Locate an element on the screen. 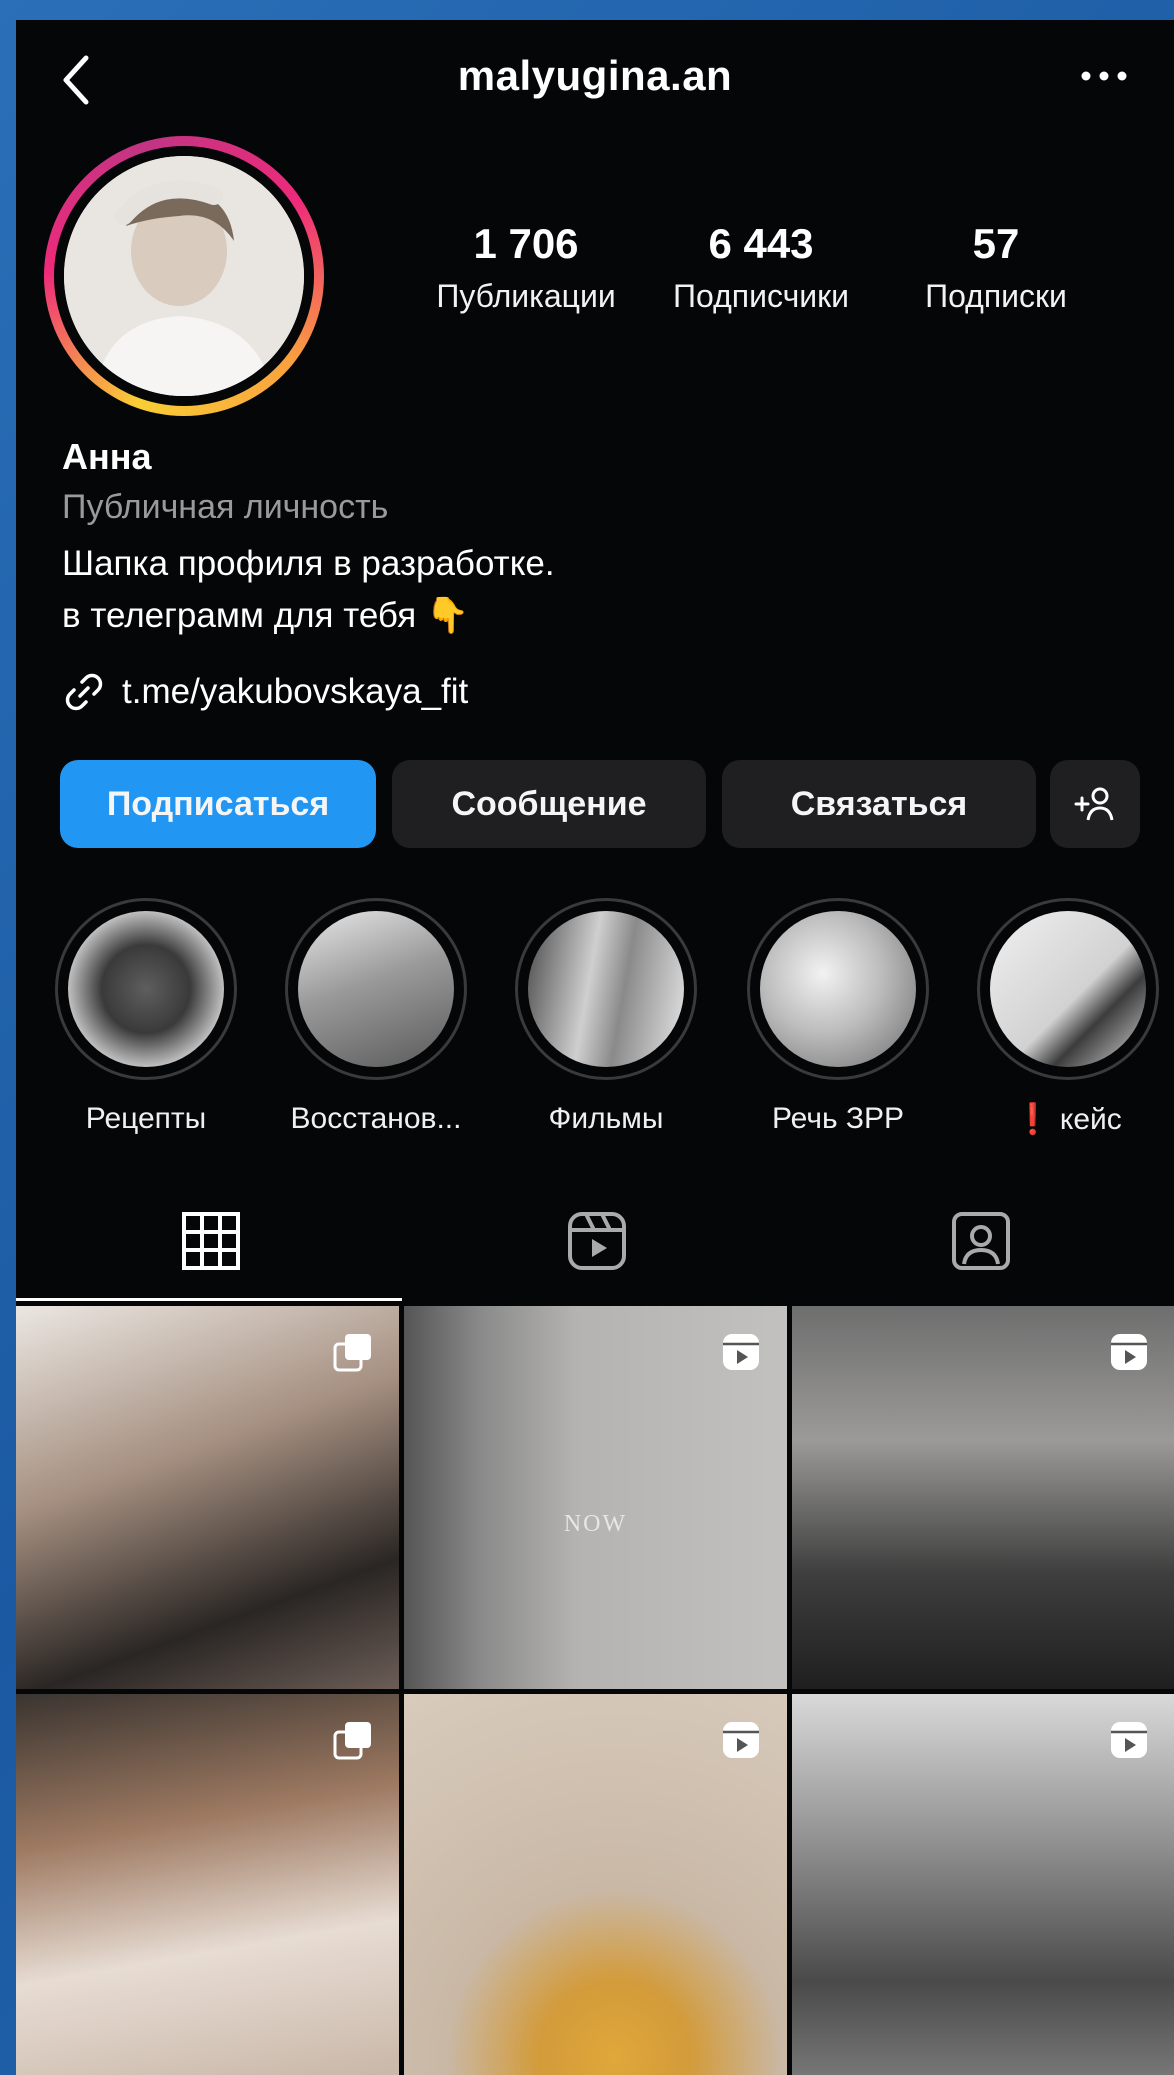  reels-icon is located at coordinates (597, 1241).